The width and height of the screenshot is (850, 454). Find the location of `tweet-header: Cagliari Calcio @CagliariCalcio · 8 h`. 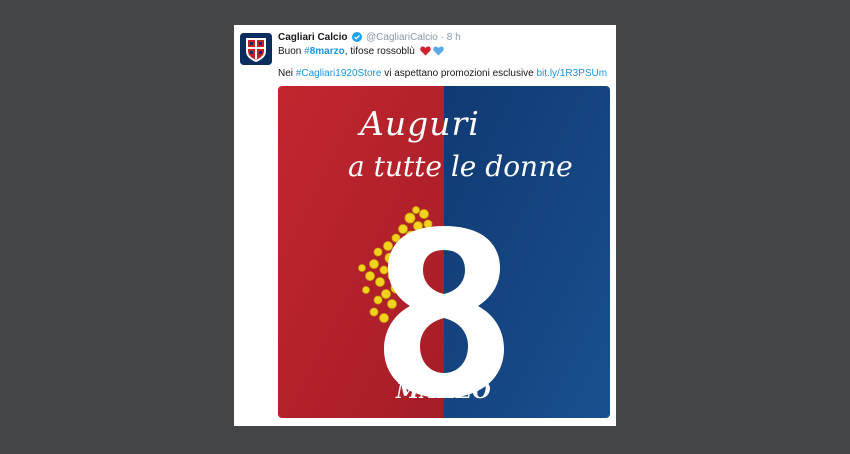

tweet-header: Cagliari Calcio @CagliariCalcio · 8 h is located at coordinates (369, 39).